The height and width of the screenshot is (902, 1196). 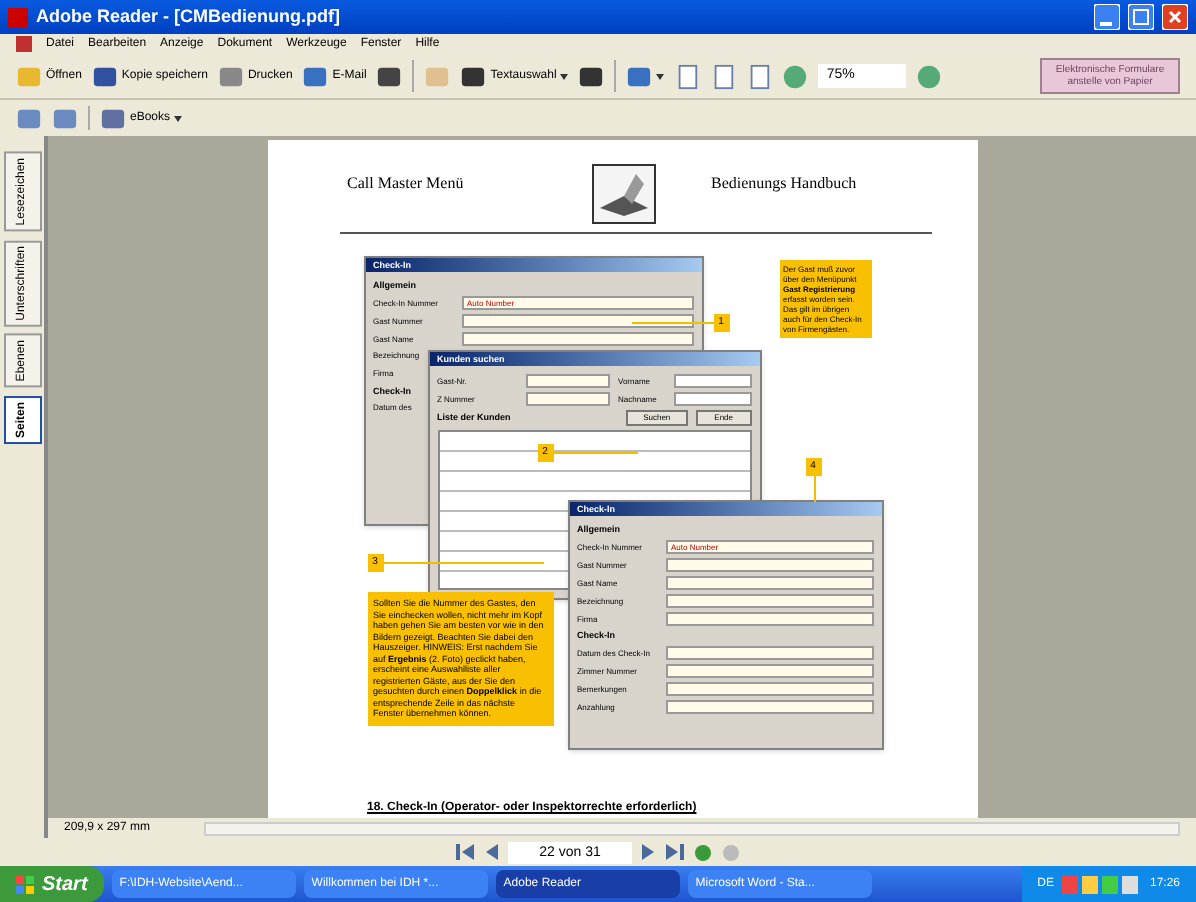 I want to click on start-button: Start, so click(x=52, y=884).